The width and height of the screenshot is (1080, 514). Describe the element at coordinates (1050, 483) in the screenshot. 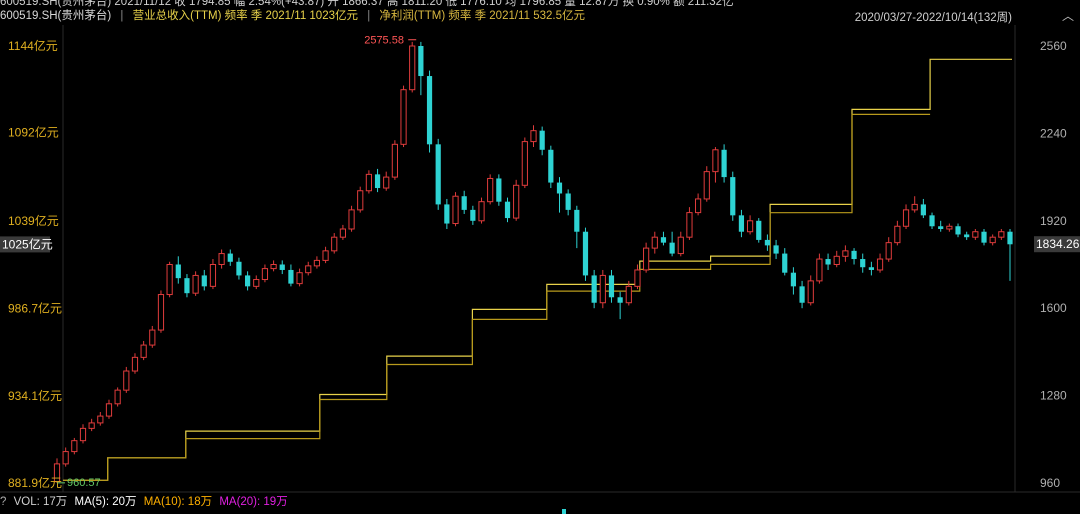

I see `right-tick-label: 960` at that location.